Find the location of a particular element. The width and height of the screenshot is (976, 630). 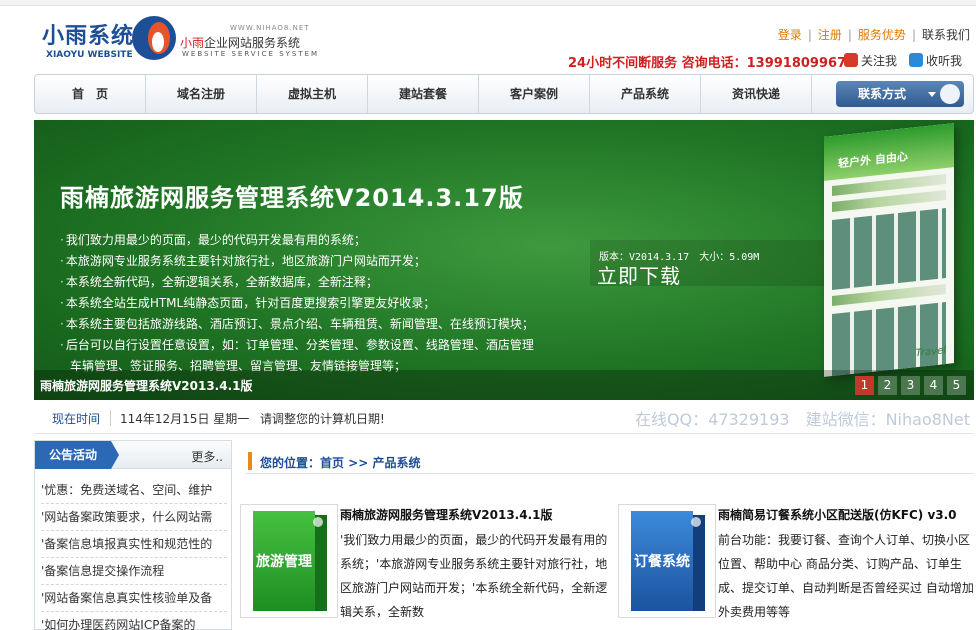

product-image: 旅游管理 is located at coordinates (289, 561).